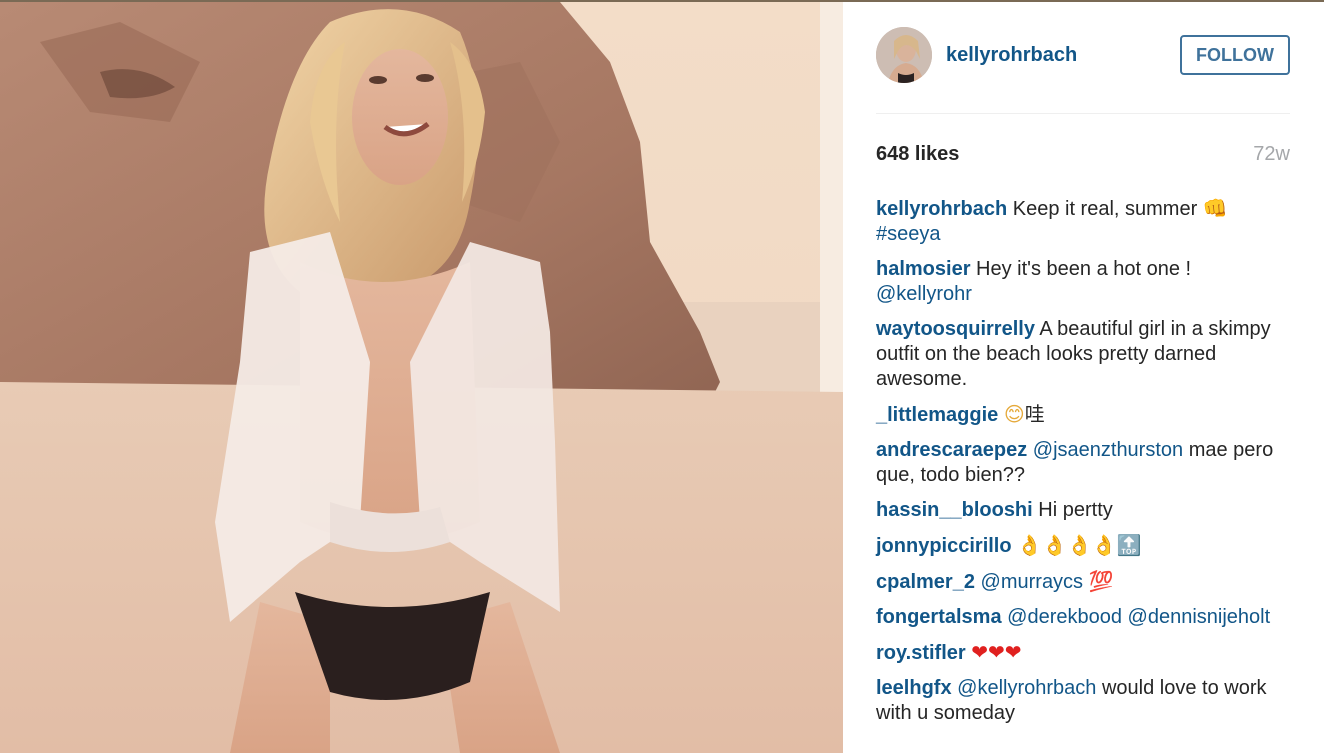 This screenshot has width=1324, height=753. Describe the element at coordinates (1105, 209) in the screenshot. I see `comment-text: Keep it real, summer` at that location.